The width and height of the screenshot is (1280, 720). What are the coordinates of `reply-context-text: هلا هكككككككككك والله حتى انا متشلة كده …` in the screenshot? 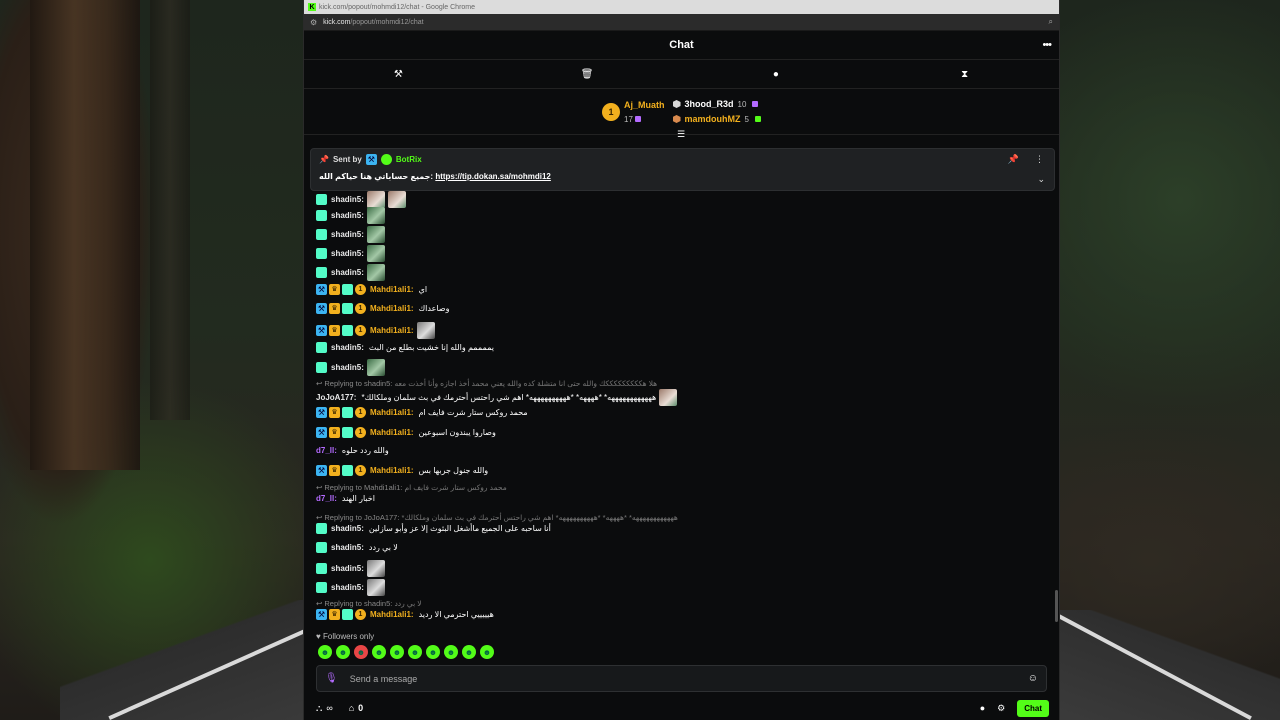 It's located at (526, 383).